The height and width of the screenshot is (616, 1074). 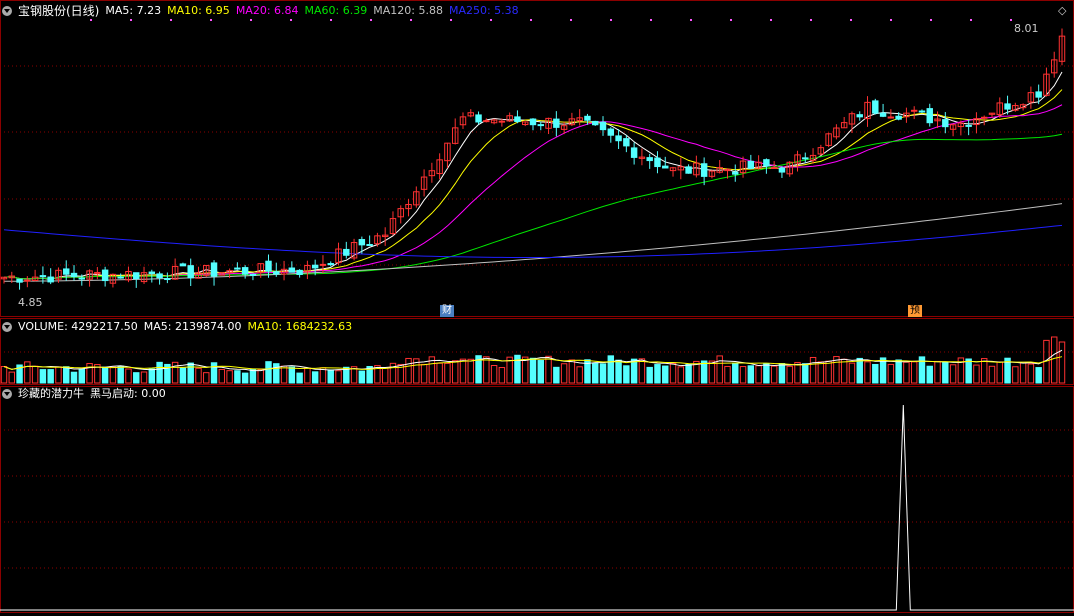 I want to click on finance-tag: 财, so click(x=447, y=311).